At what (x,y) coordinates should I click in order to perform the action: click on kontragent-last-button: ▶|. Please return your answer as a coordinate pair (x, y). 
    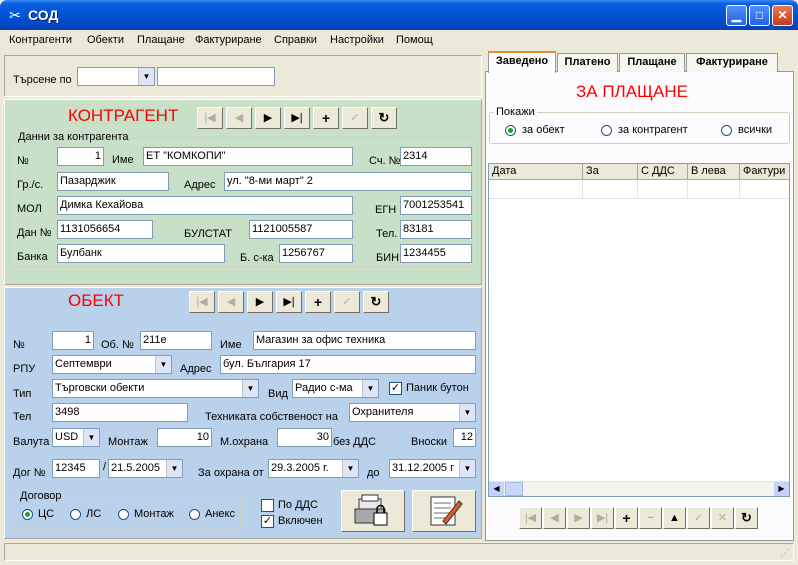
    Looking at the image, I should click on (297, 118).